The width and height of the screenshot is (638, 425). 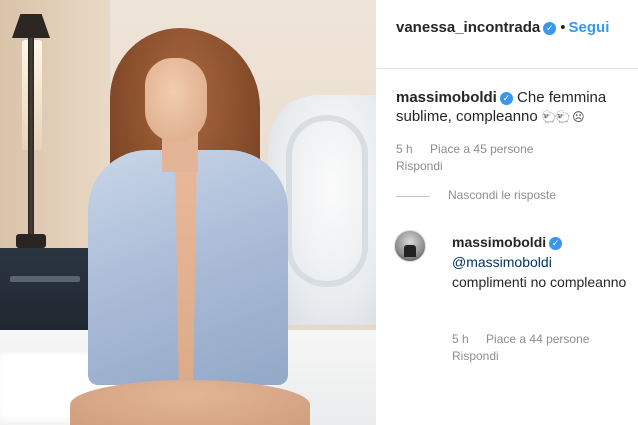 I want to click on header-divider, so click(x=507, y=68).